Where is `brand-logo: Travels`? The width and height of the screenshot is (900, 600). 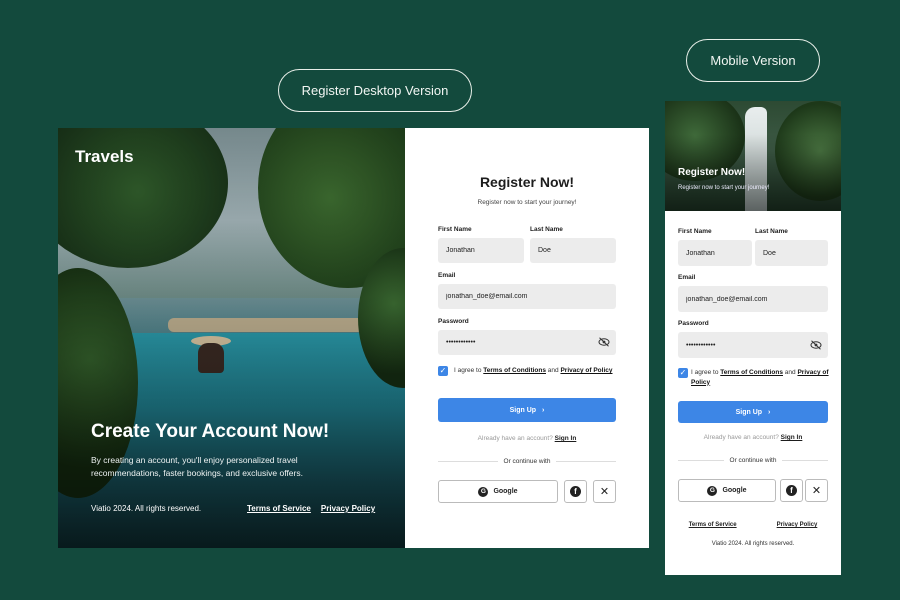
brand-logo: Travels is located at coordinates (104, 157).